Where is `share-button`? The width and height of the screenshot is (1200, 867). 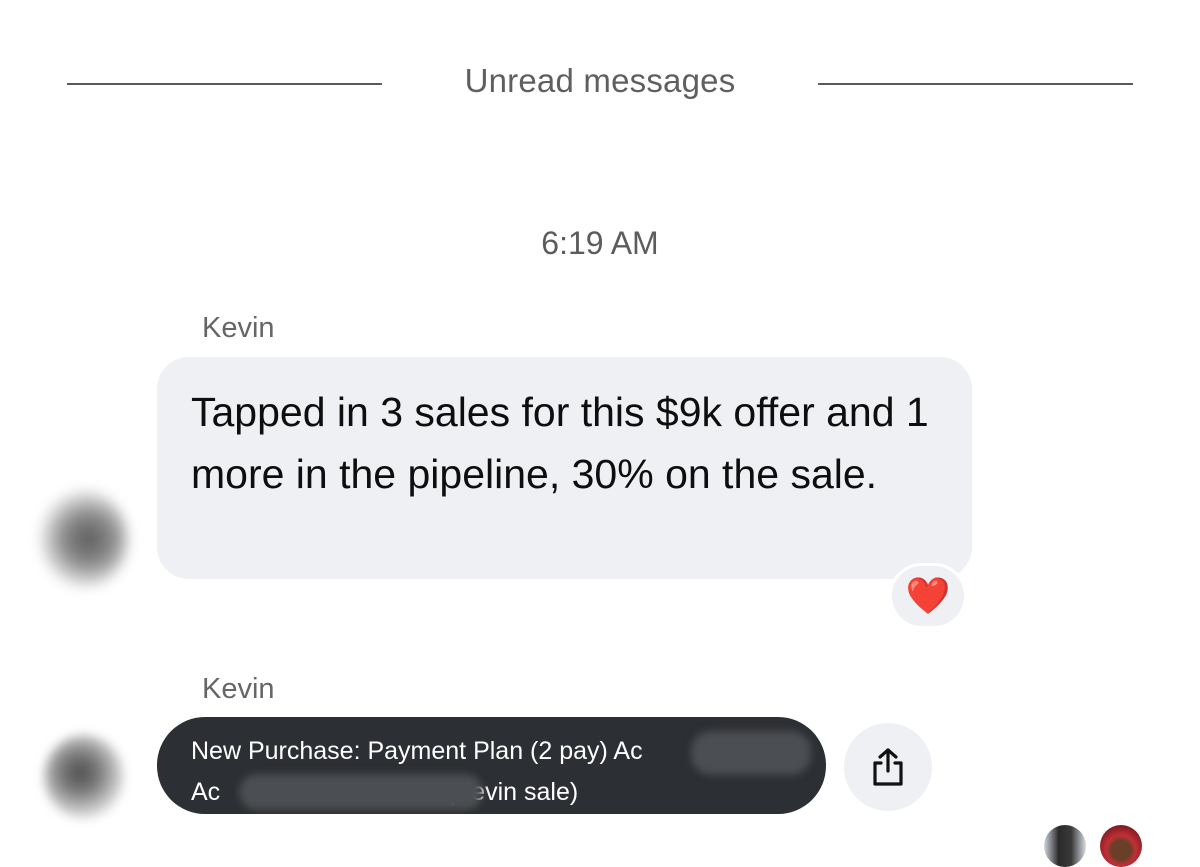
share-button is located at coordinates (888, 767).